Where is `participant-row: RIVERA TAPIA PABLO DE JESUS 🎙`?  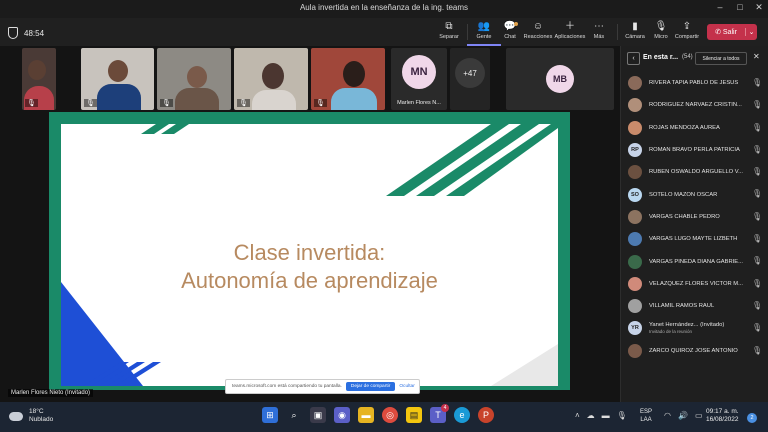
participant-row: RIVERA TAPIA PABLO DE JESUS 🎙 is located at coordinates (694, 83).